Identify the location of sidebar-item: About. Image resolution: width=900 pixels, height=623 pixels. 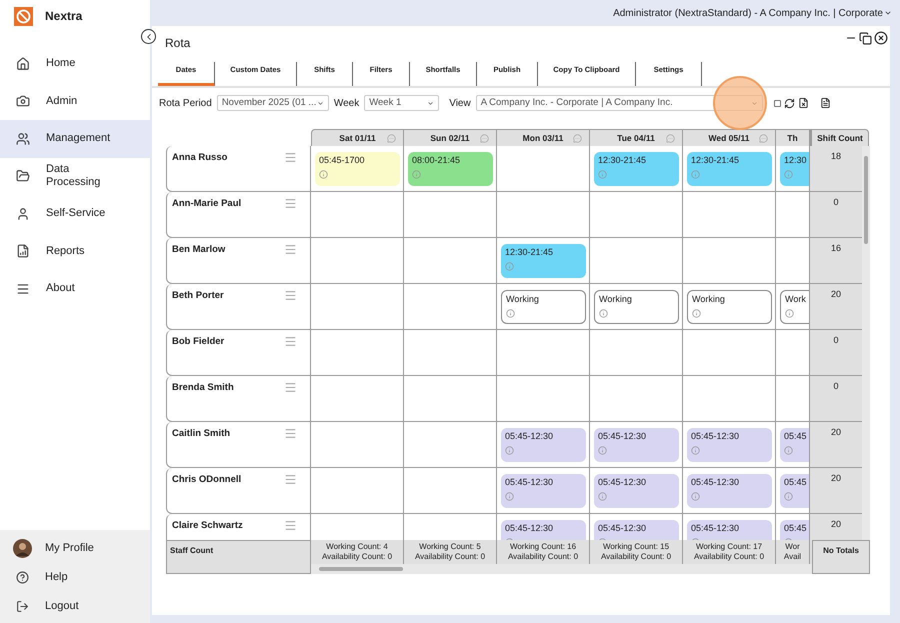
(75, 289).